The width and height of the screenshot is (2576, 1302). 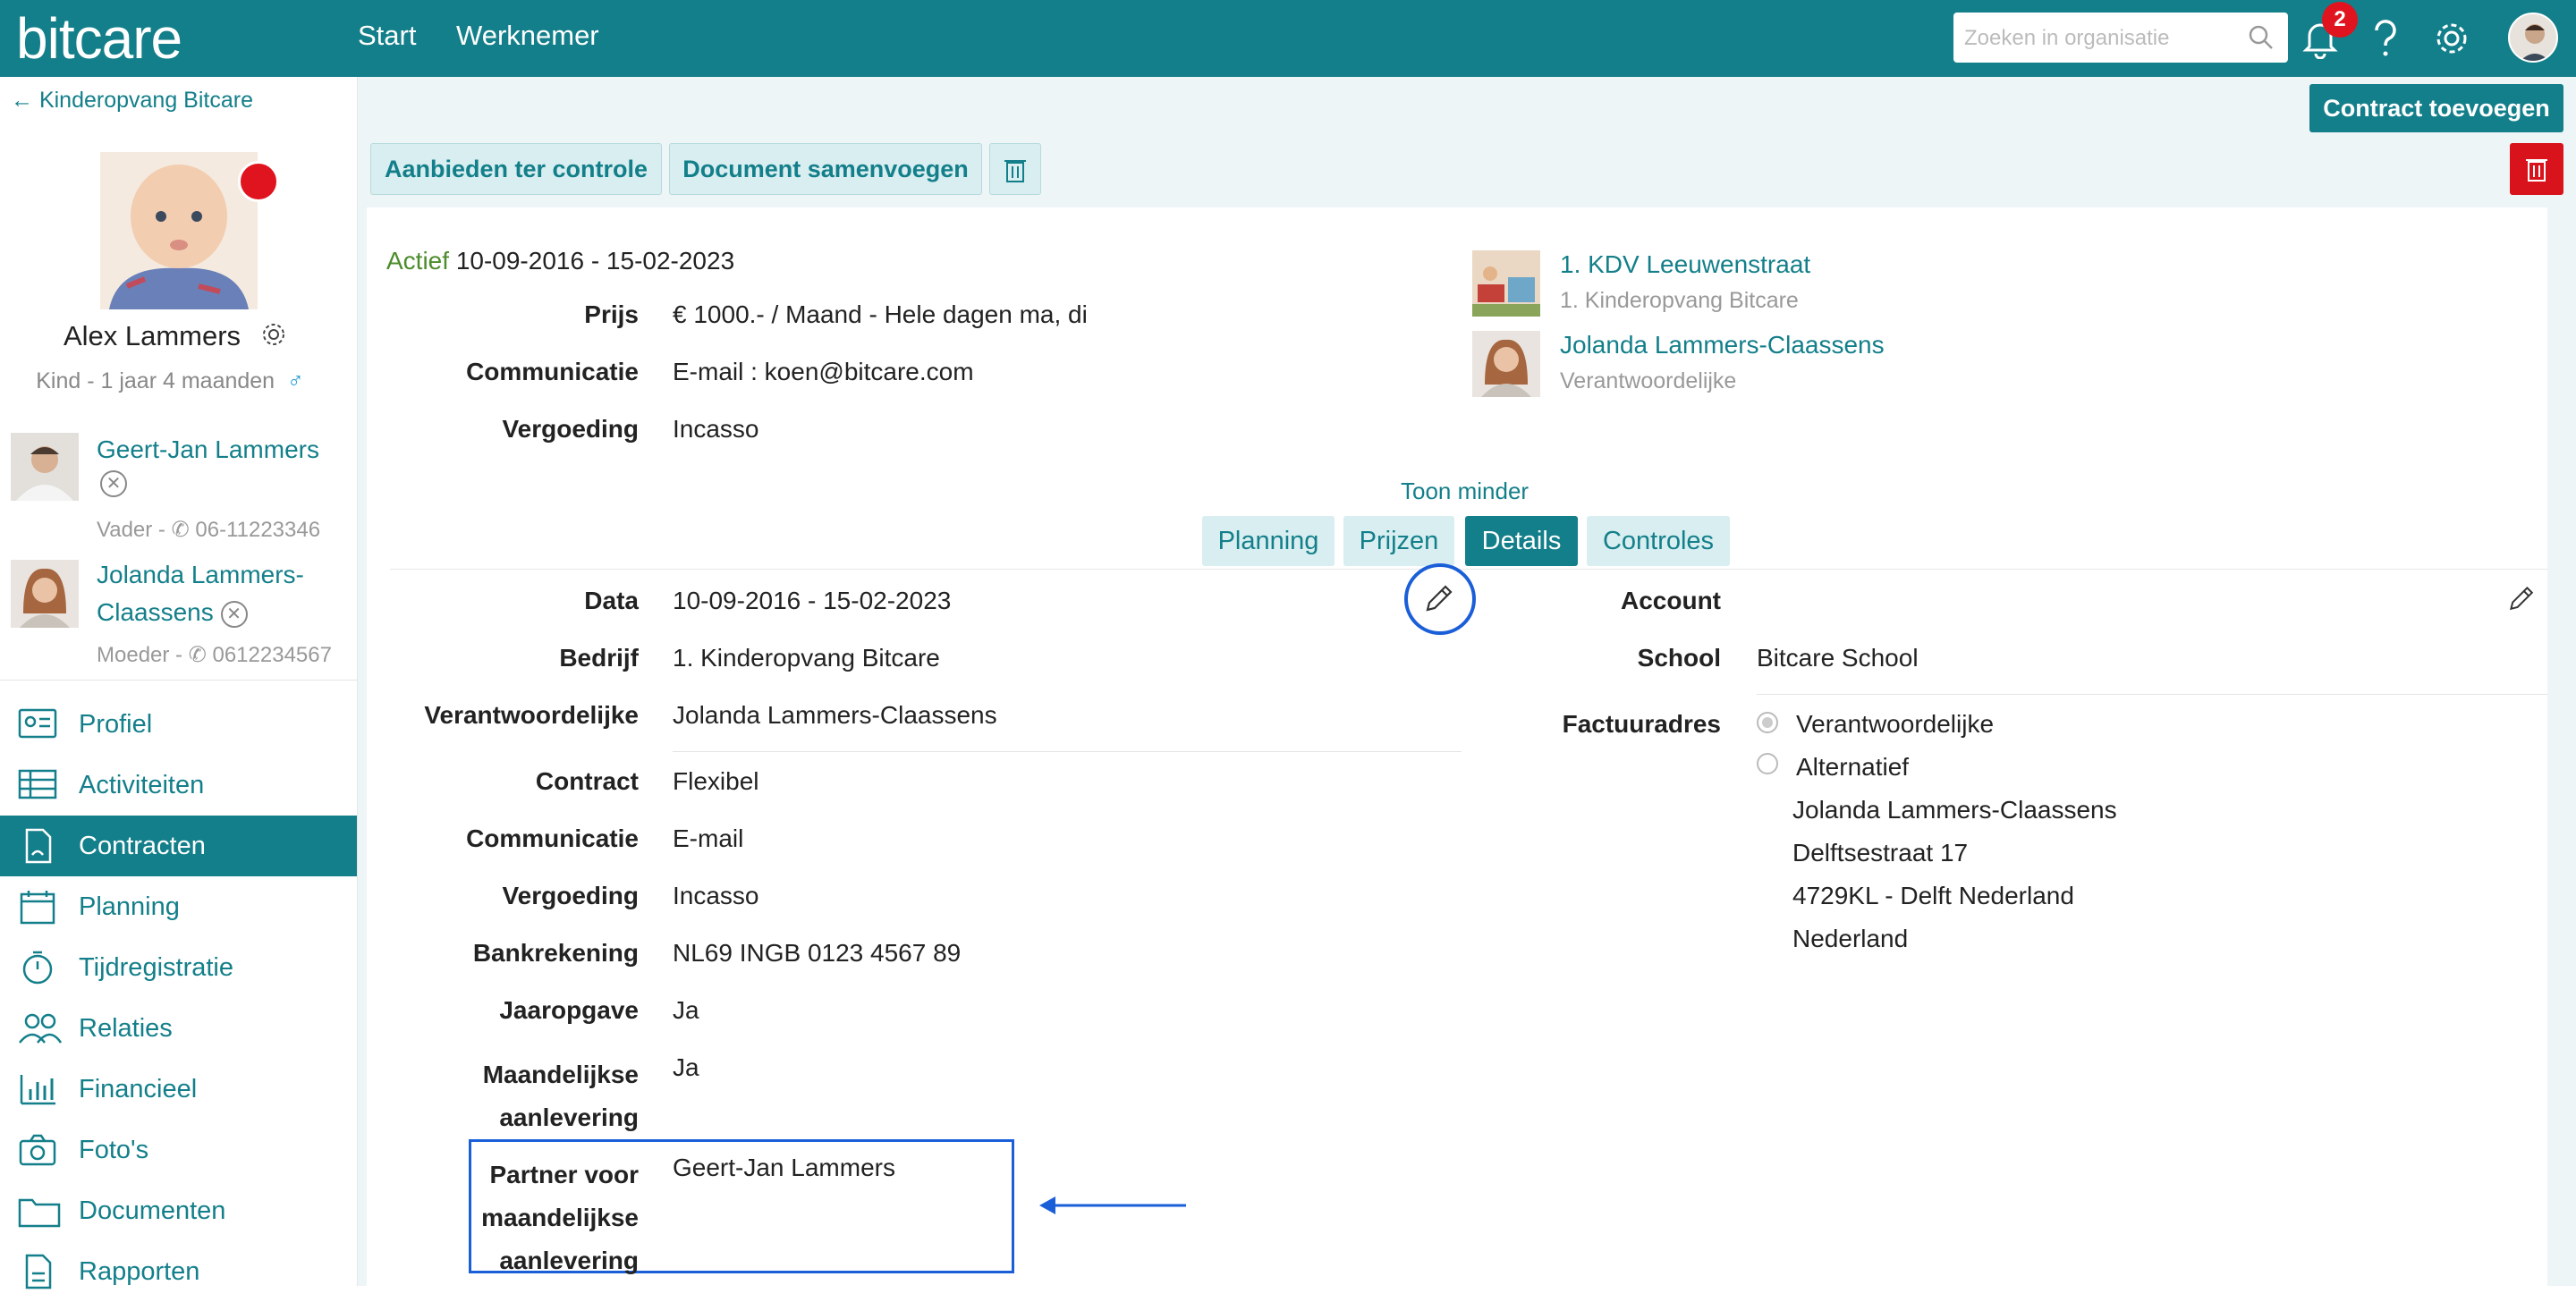 I want to click on relation-name-mother-line2: Claassens ✕, so click(x=172, y=612).